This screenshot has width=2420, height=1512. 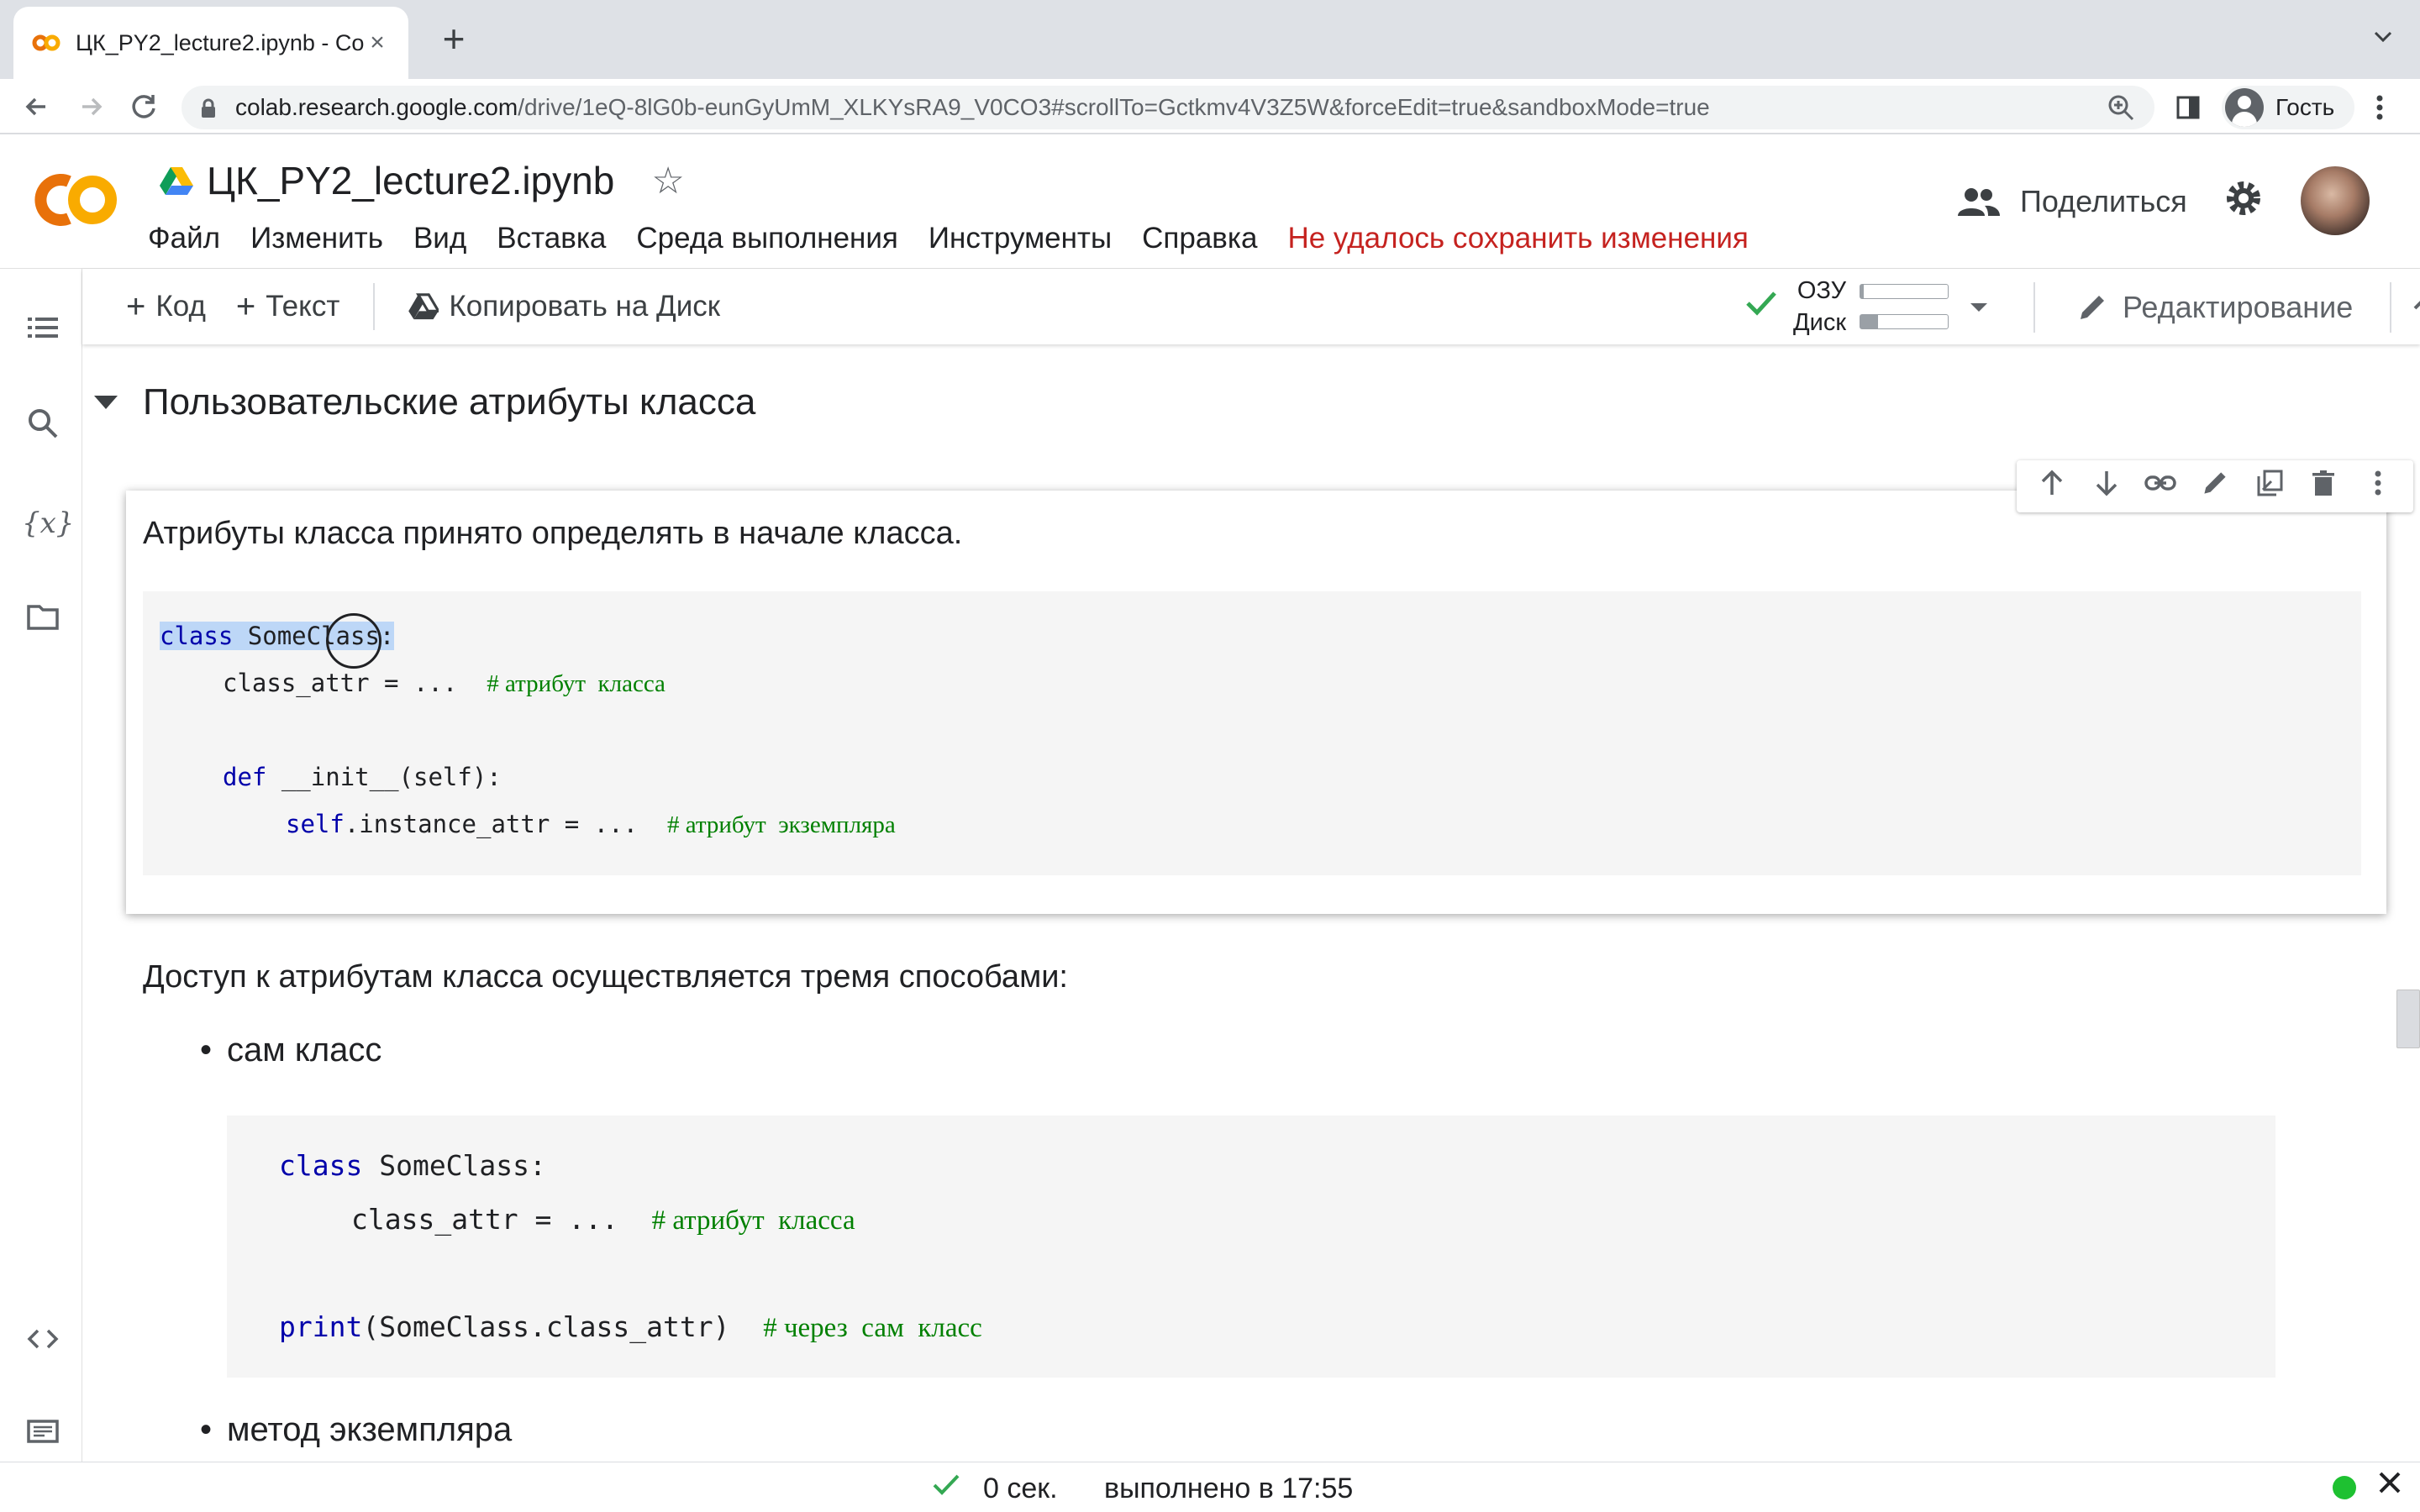 What do you see at coordinates (423, 306) in the screenshot?
I see `drive-icon` at bounding box center [423, 306].